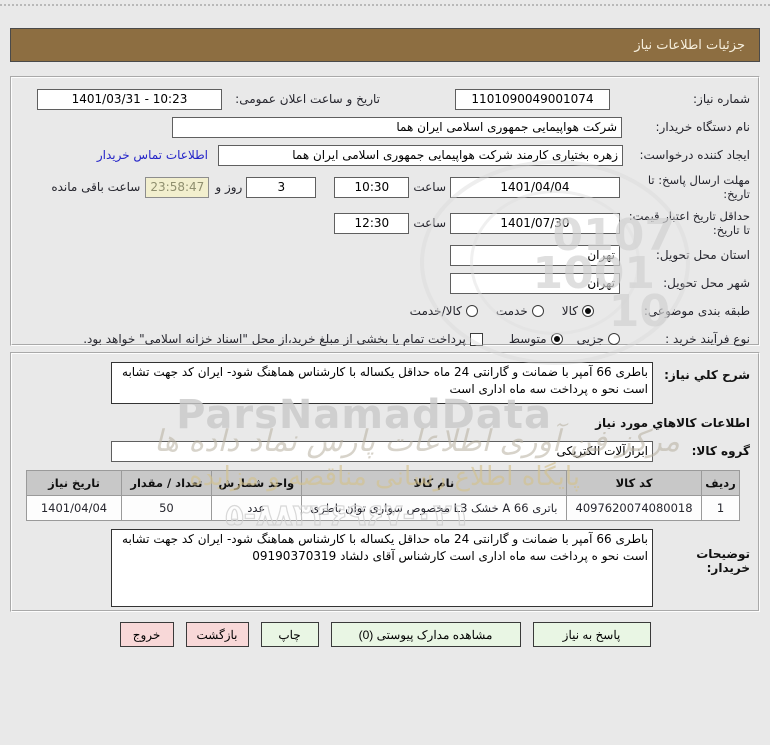 Image resolution: width=770 pixels, height=745 pixels. Describe the element at coordinates (307, 99) in the screenshot. I see `announce-label: تاریخ و ساعت اعلان عمومی:` at that location.